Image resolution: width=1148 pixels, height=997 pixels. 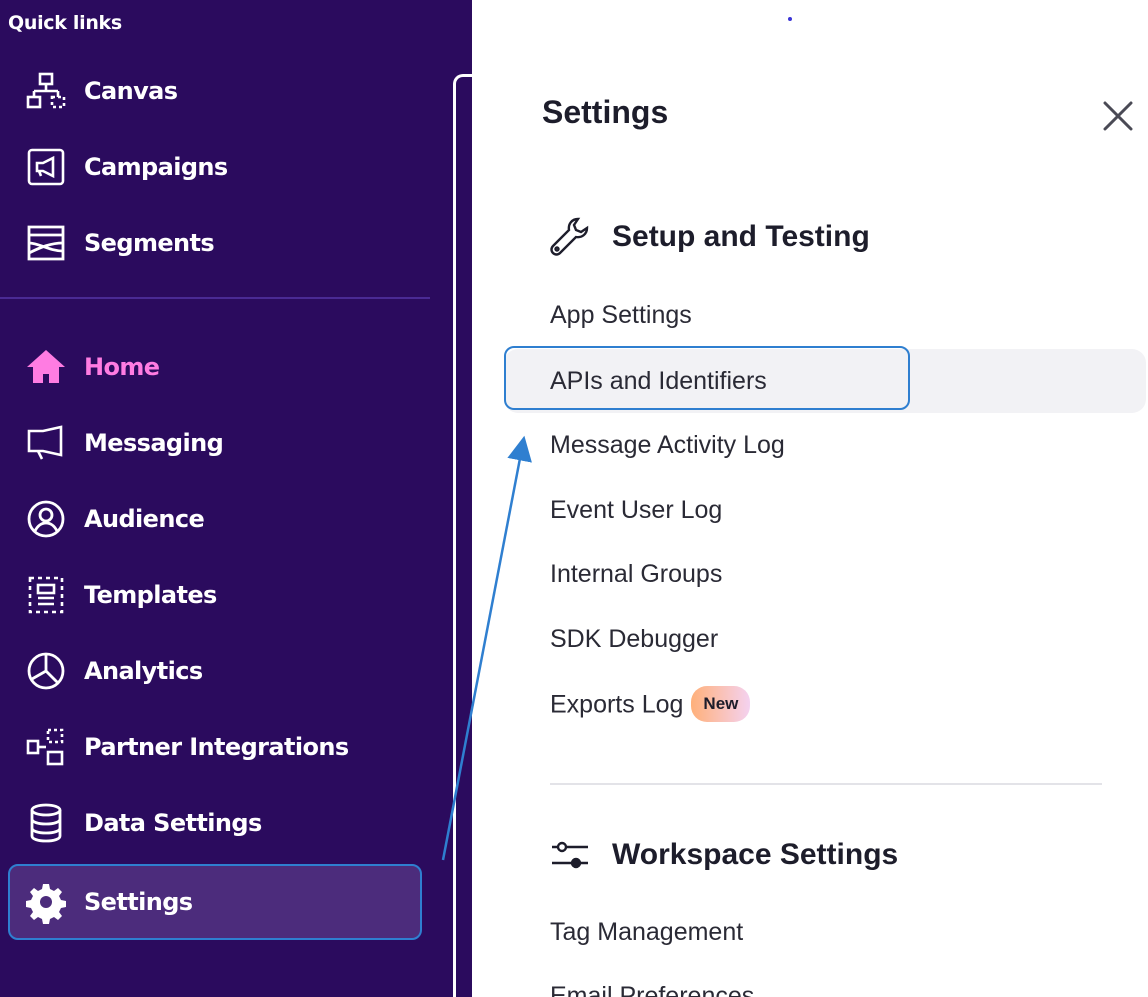 I want to click on sidebar-item-label: Campaigns, so click(x=156, y=167).